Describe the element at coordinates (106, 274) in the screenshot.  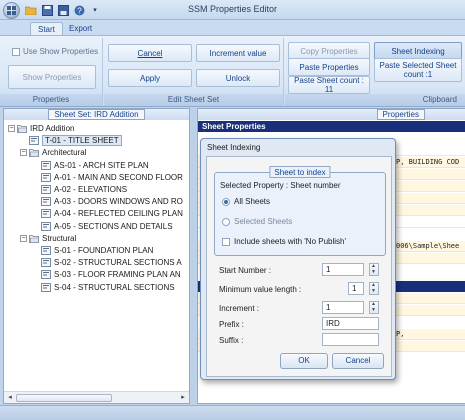
I see `tree-item-sheet: S-03 - FLOOR FRAMING PLAN AN` at that location.